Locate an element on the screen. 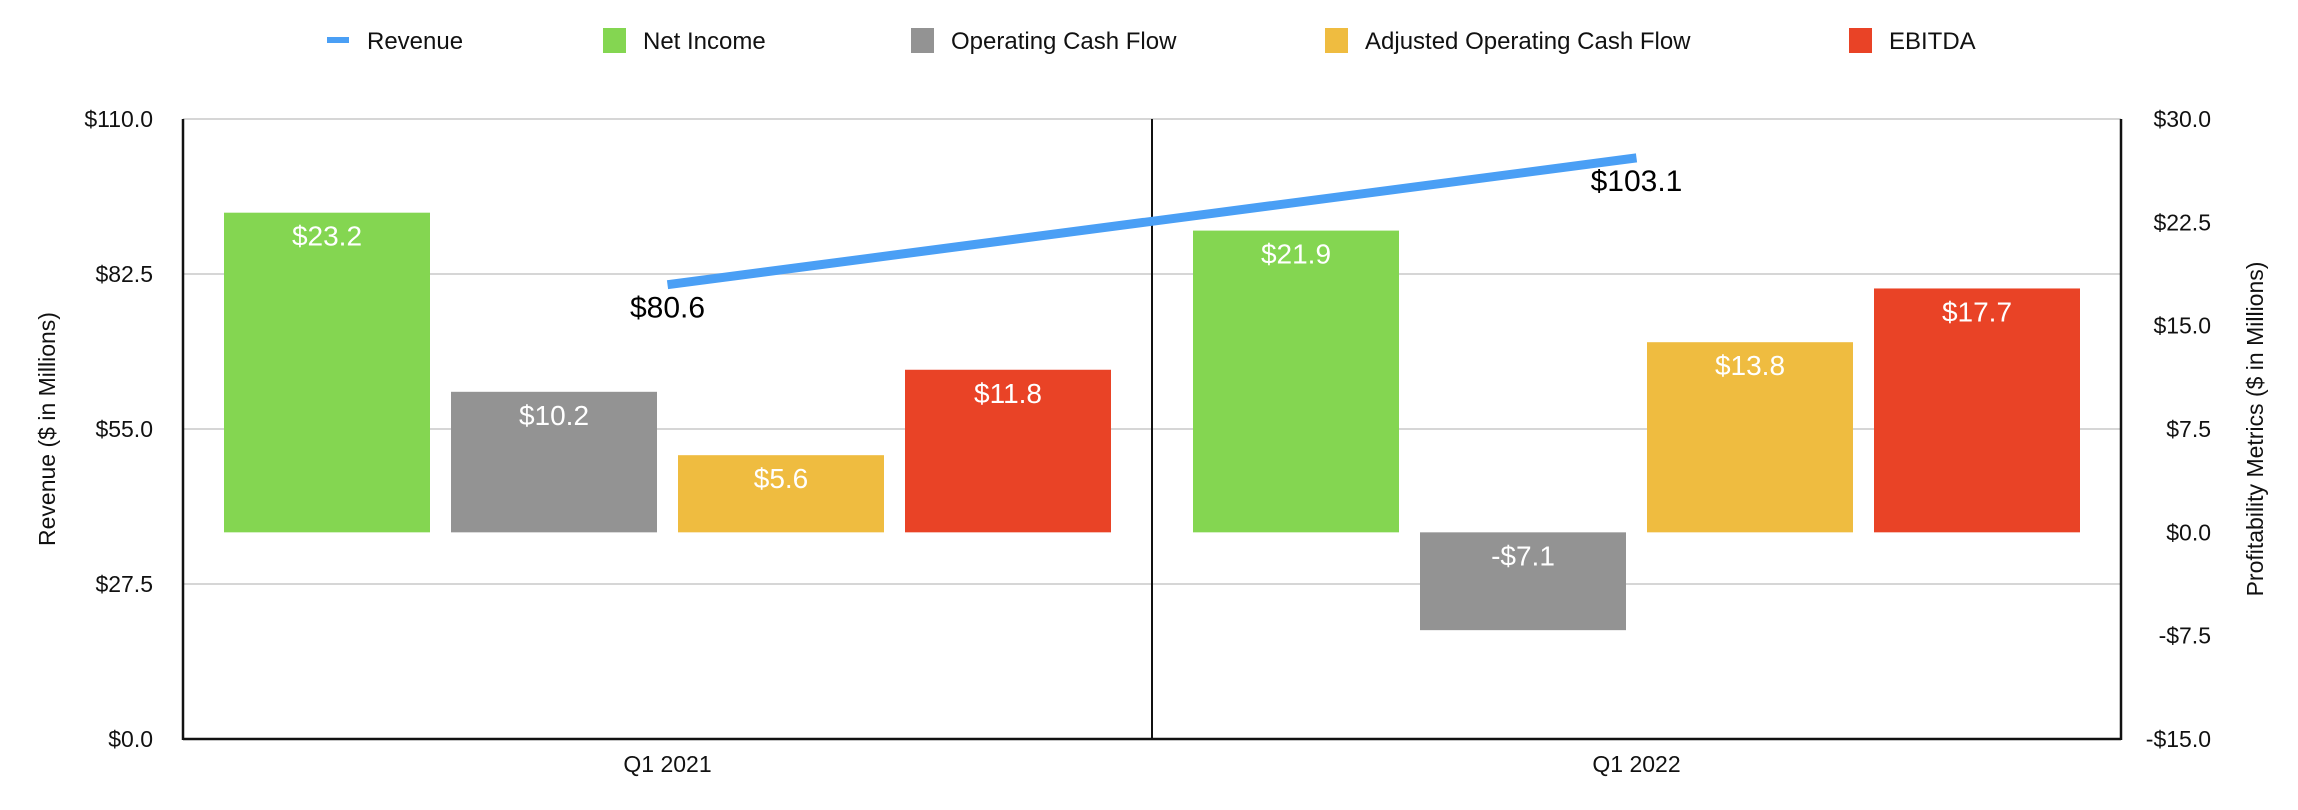 The width and height of the screenshot is (2298, 810). bar-data-label: $23.2 is located at coordinates (327, 236).